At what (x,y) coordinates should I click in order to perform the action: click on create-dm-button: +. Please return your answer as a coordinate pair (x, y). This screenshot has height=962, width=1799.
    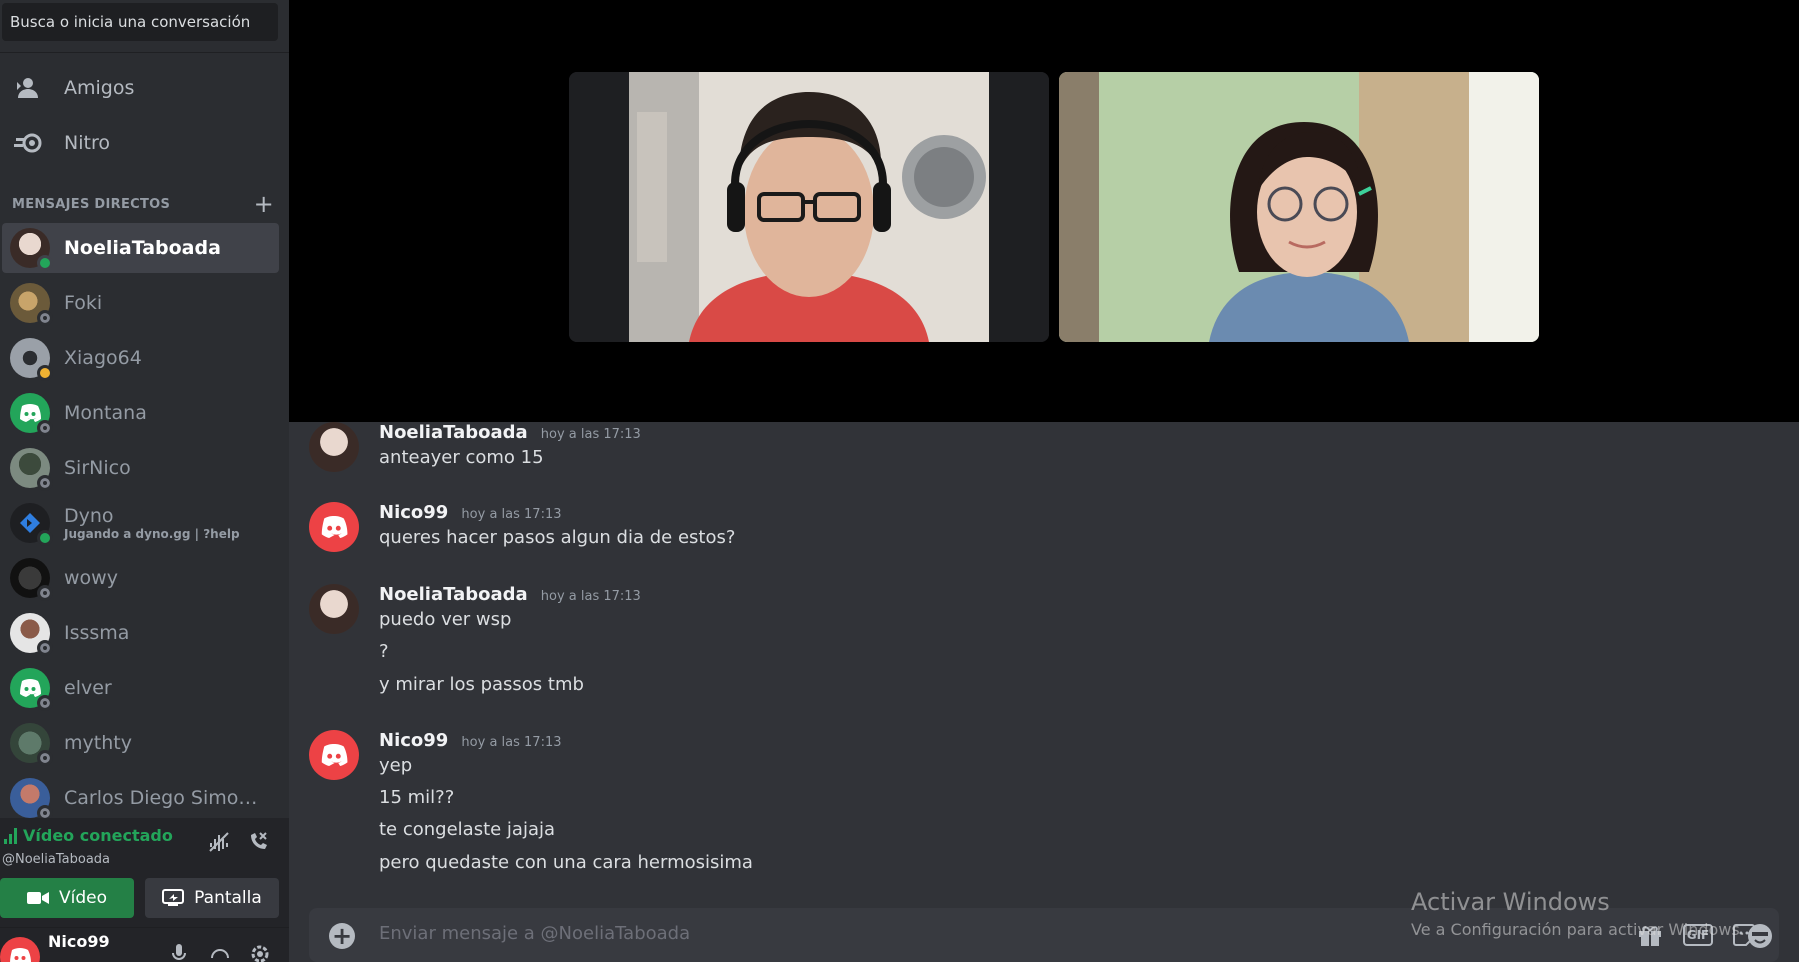
    Looking at the image, I should click on (264, 204).